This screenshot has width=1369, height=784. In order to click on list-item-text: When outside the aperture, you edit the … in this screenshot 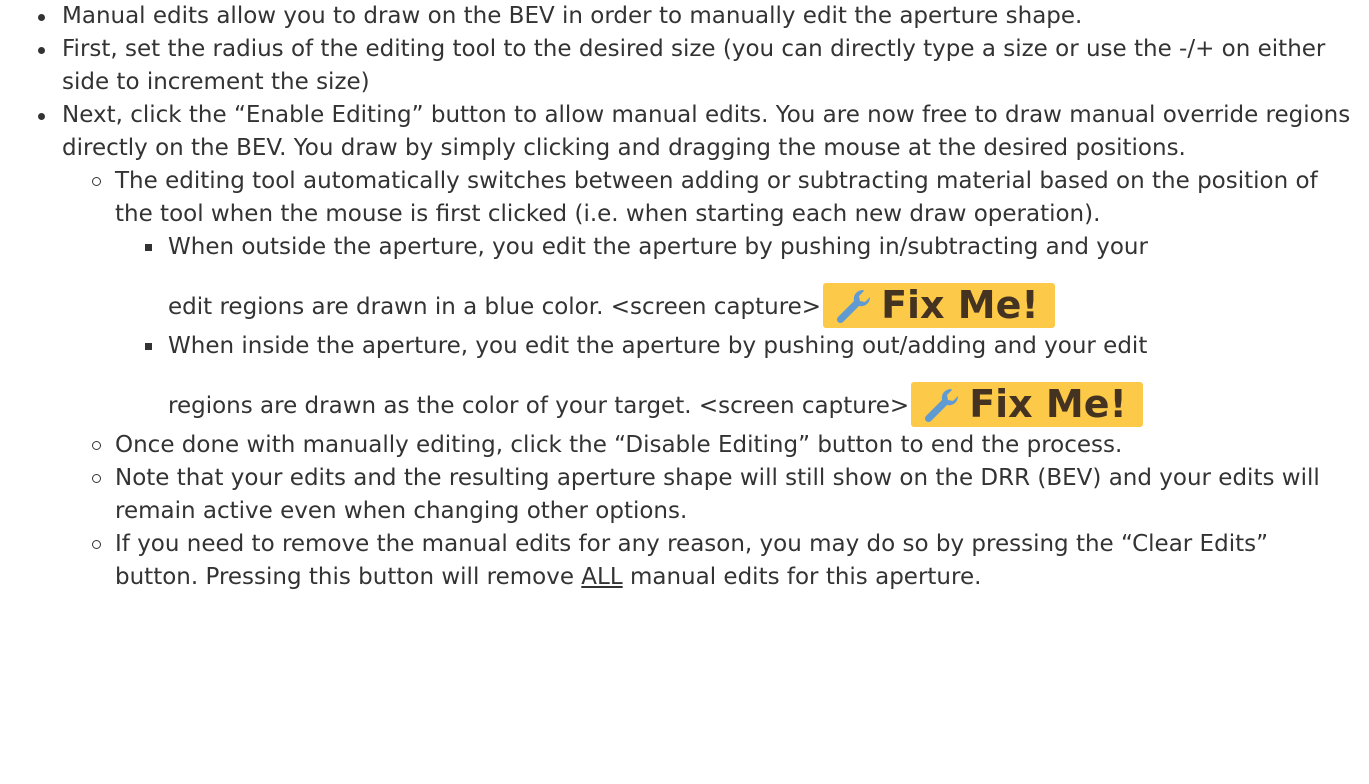, I will do `click(658, 247)`.